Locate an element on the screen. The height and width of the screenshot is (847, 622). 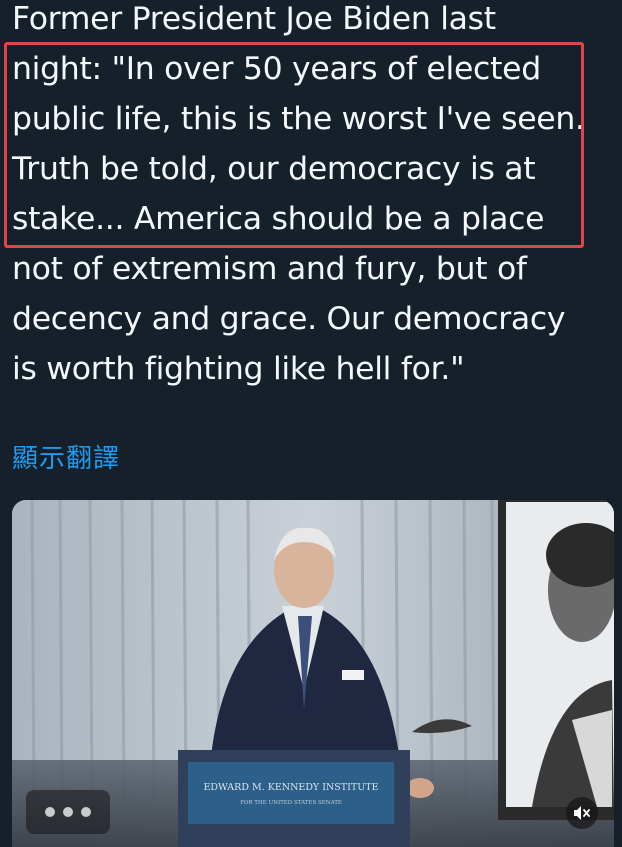
gif-dots-icon is located at coordinates (68, 812).